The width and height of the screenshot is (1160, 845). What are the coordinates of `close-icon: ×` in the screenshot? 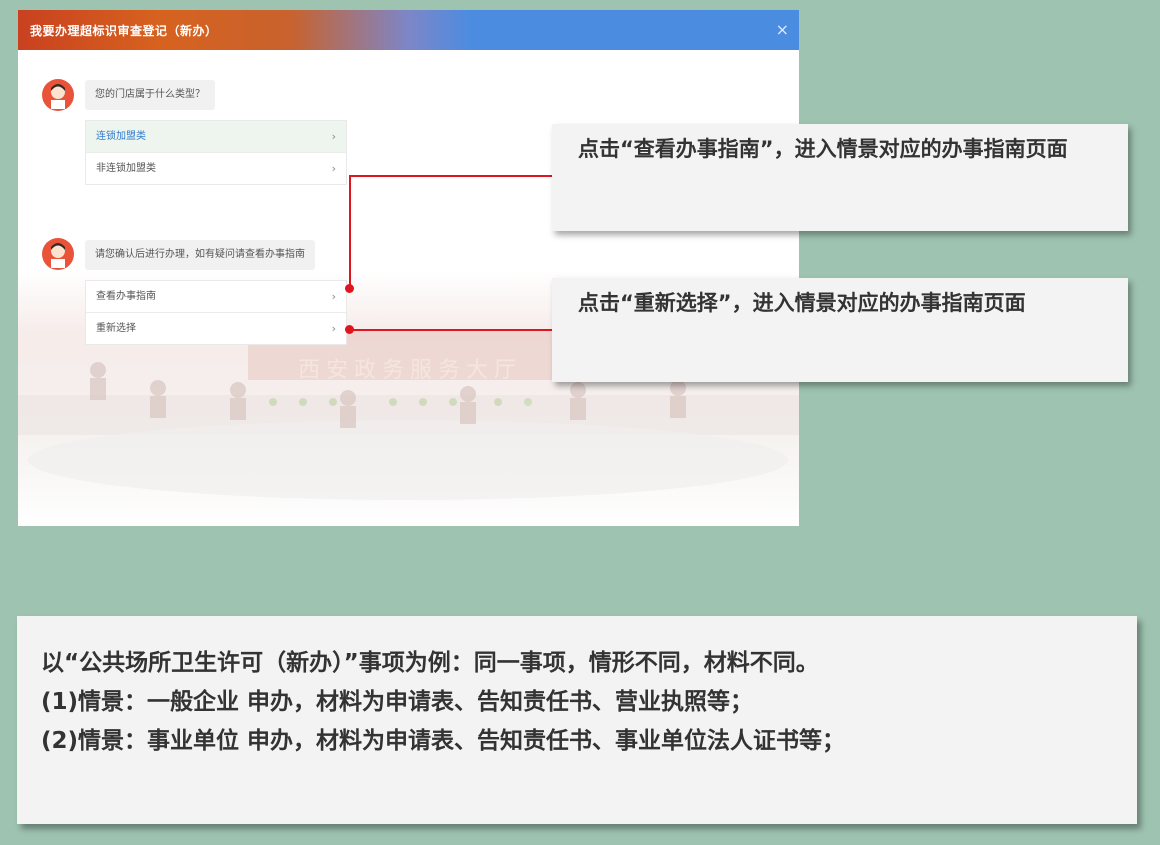 It's located at (782, 29).